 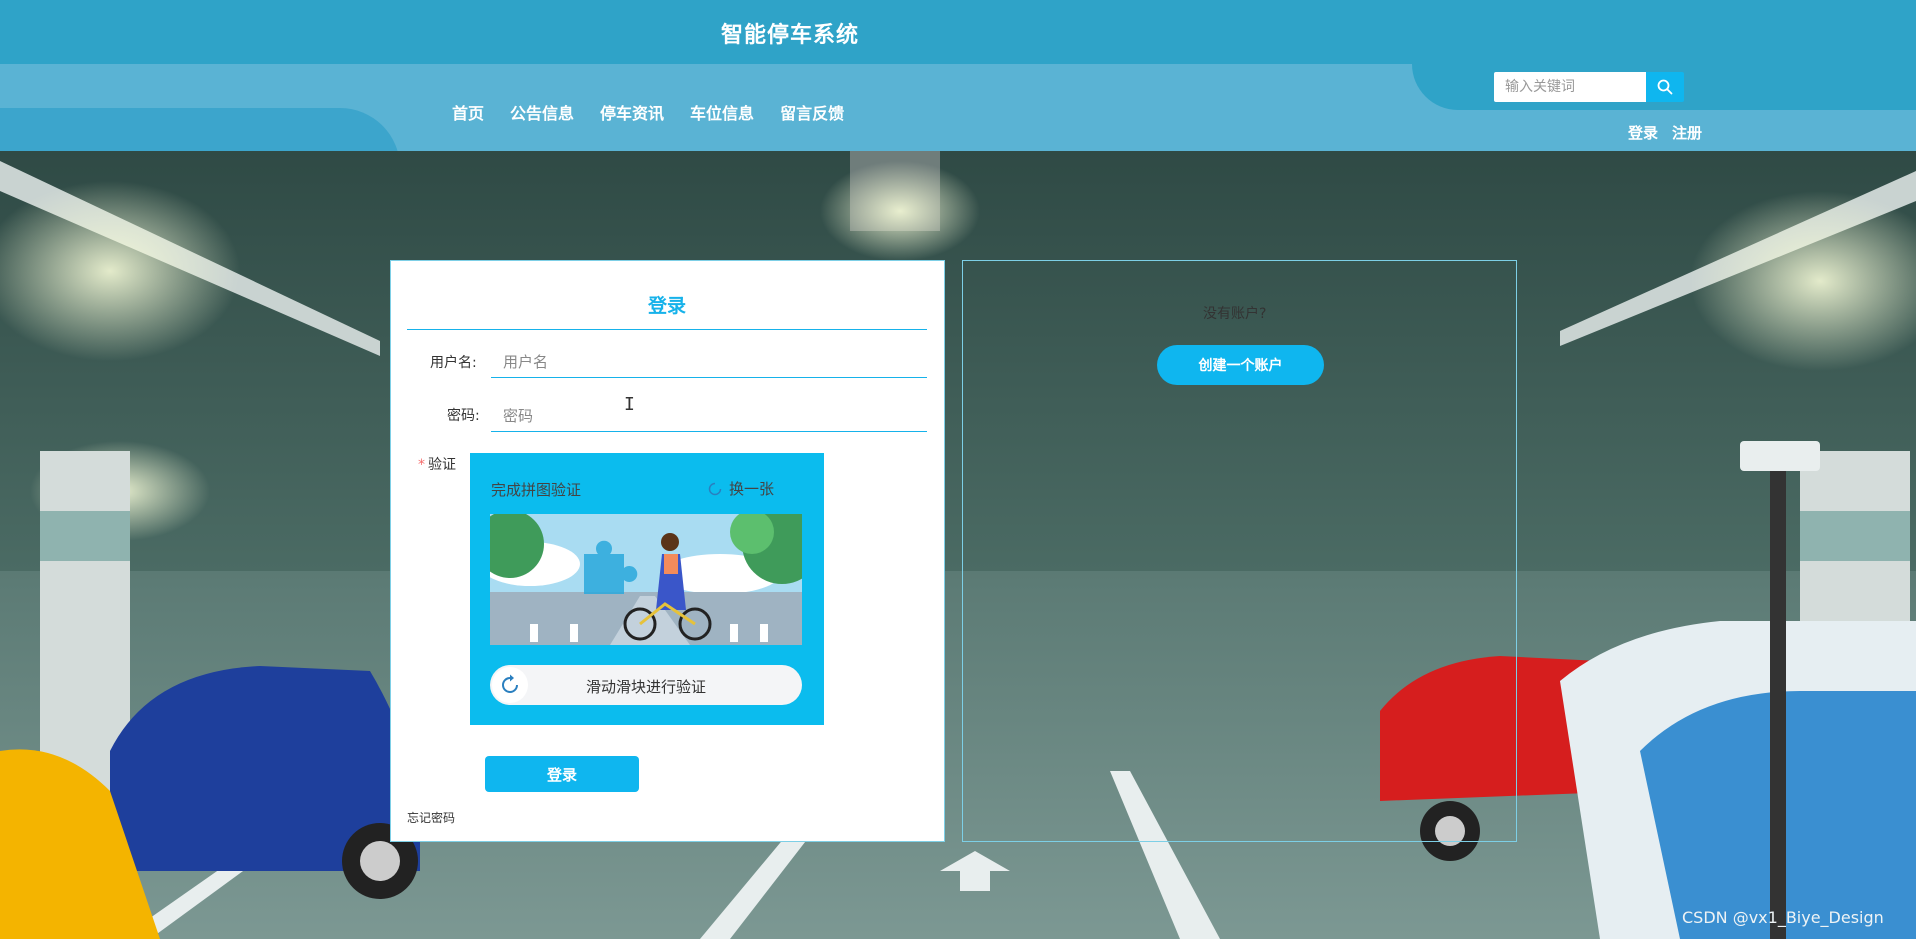 I want to click on captcha-slider-track: 滑动滑块进行验证, so click(x=646, y=685).